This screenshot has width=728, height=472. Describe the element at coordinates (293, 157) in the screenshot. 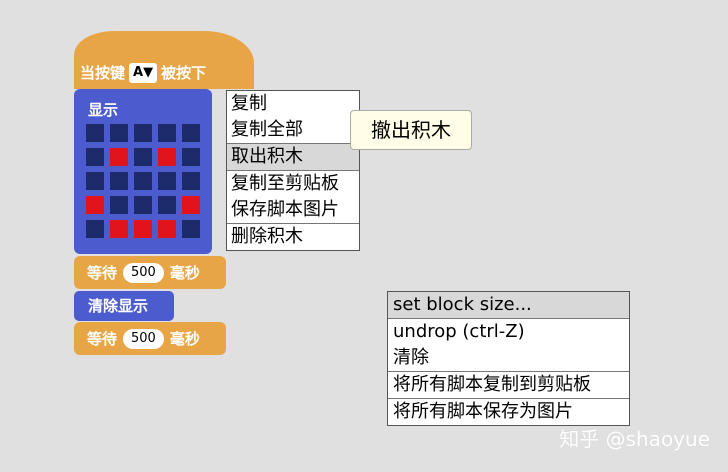

I see `menu-item-extract-block: 取出积木` at that location.